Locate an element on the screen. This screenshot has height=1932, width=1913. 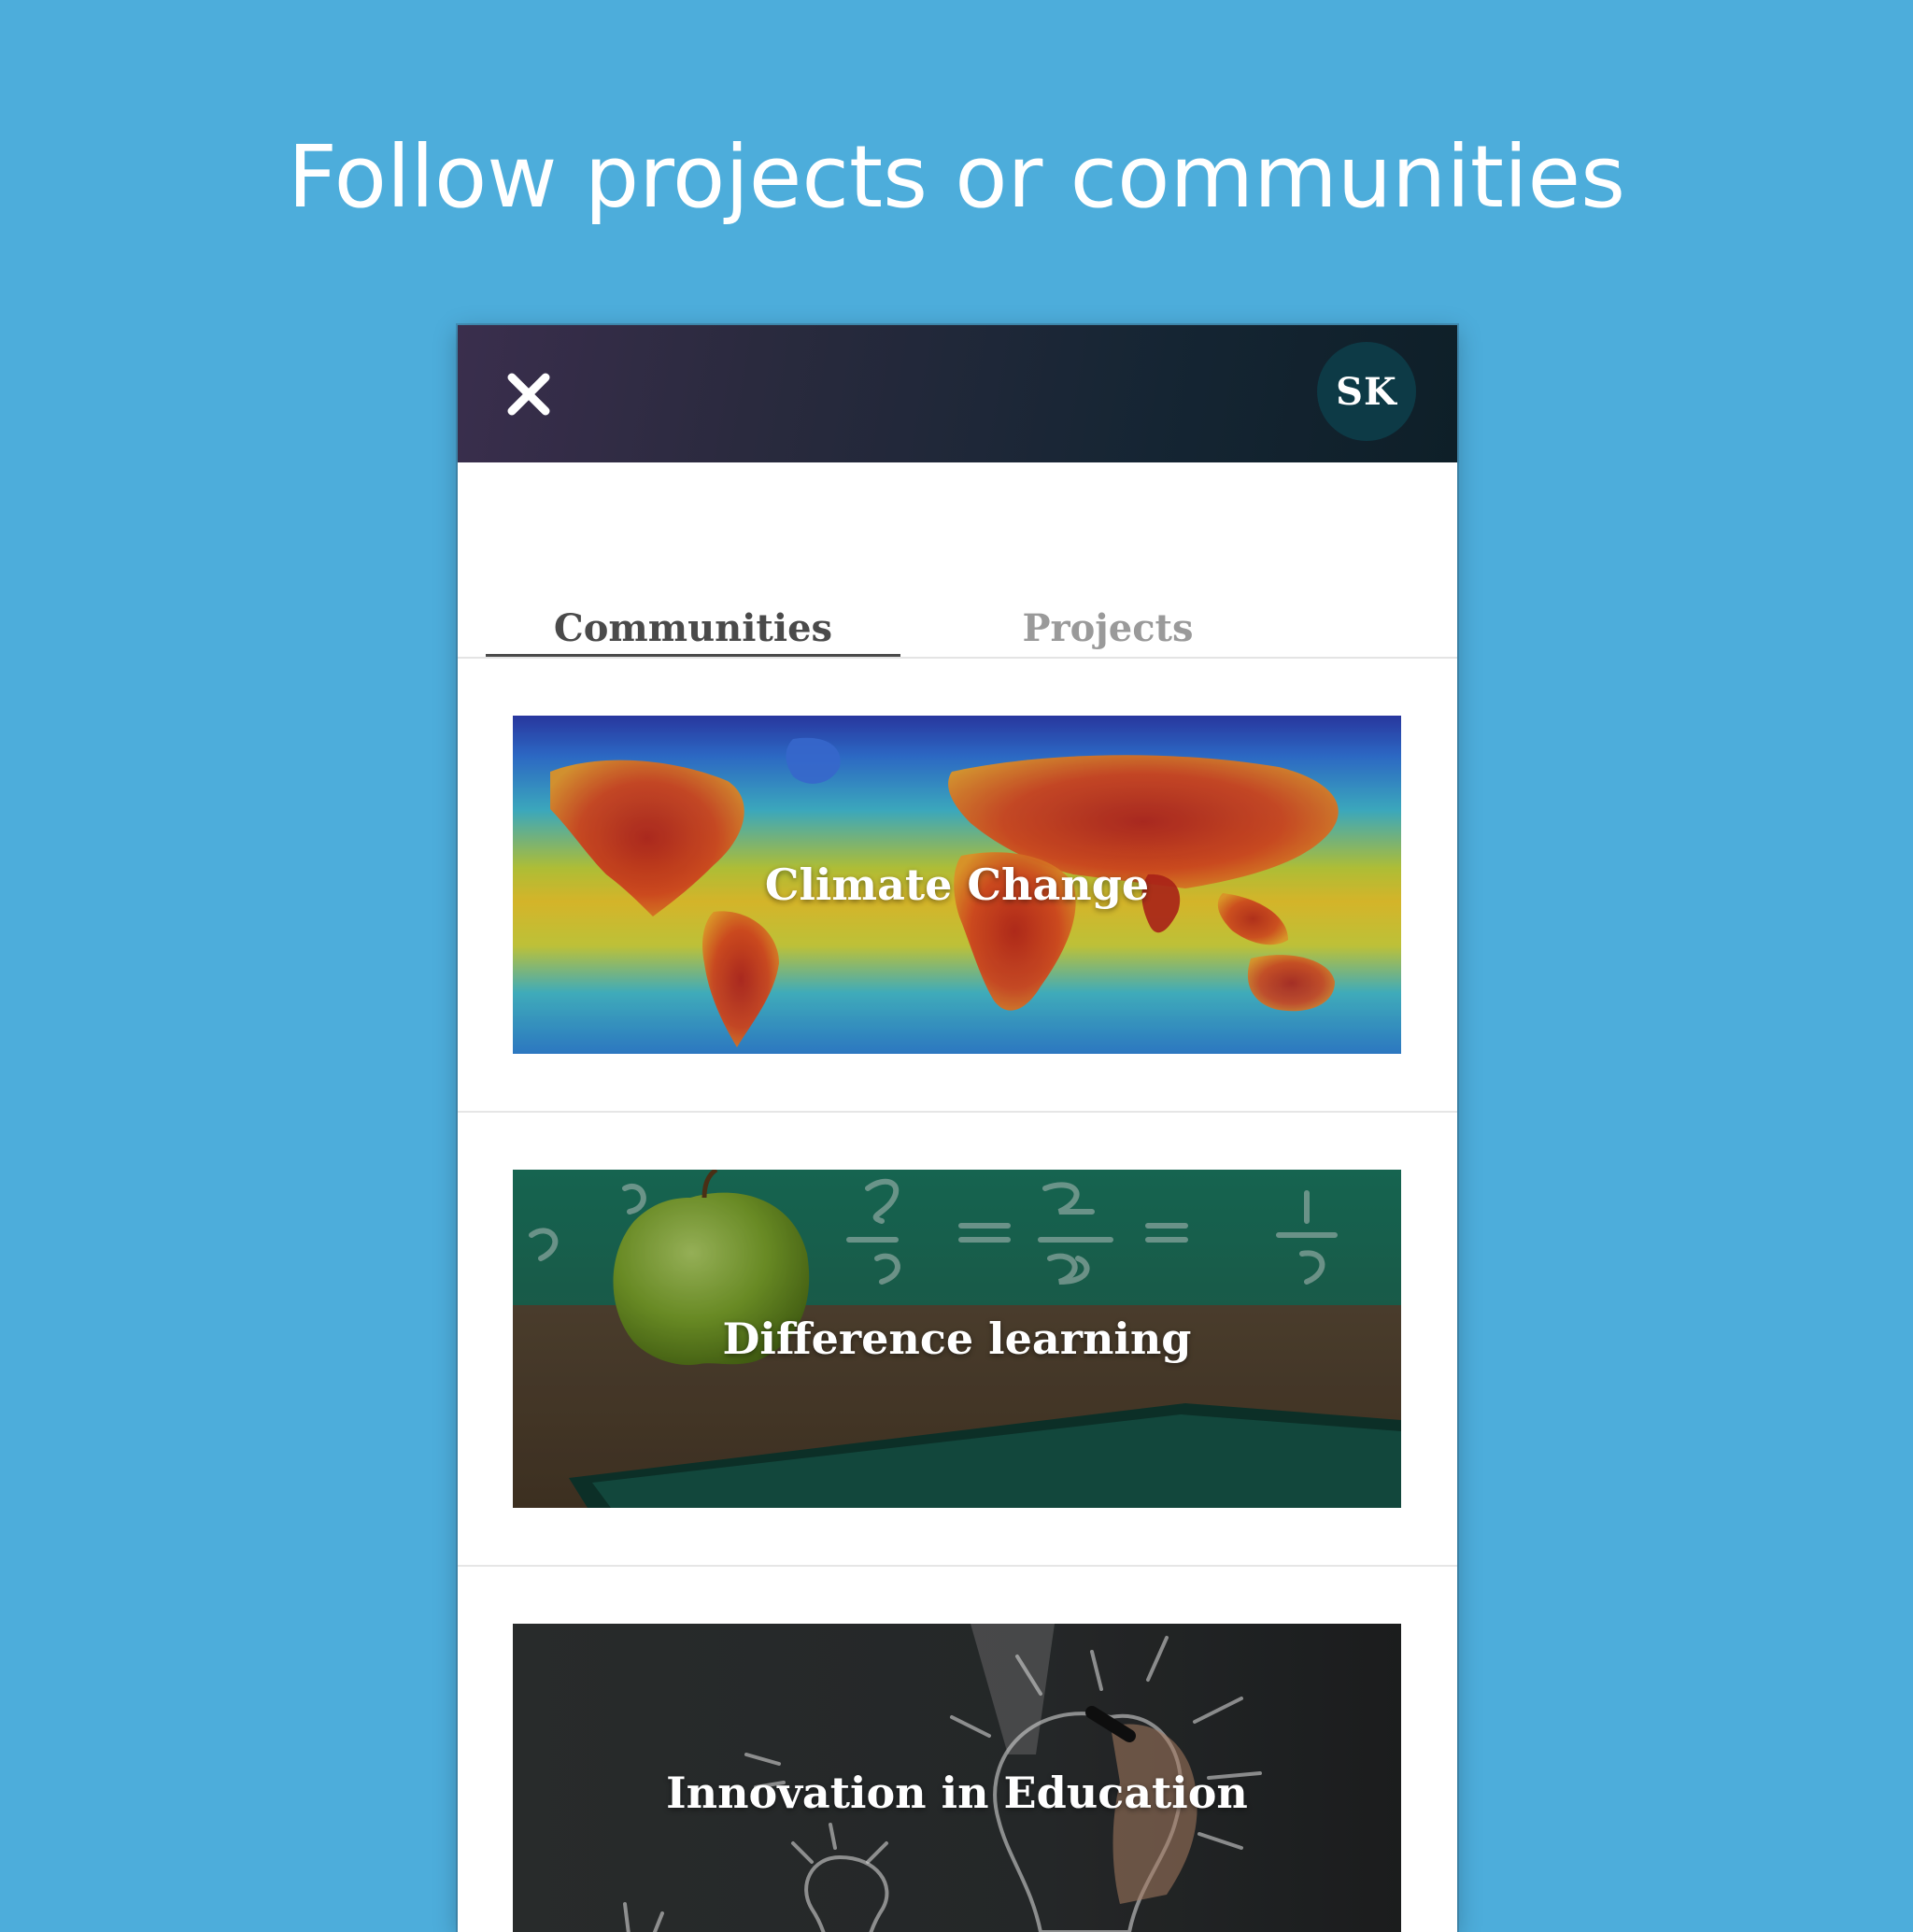
community-card-climate-change: Climate Change is located at coordinates (957, 885).